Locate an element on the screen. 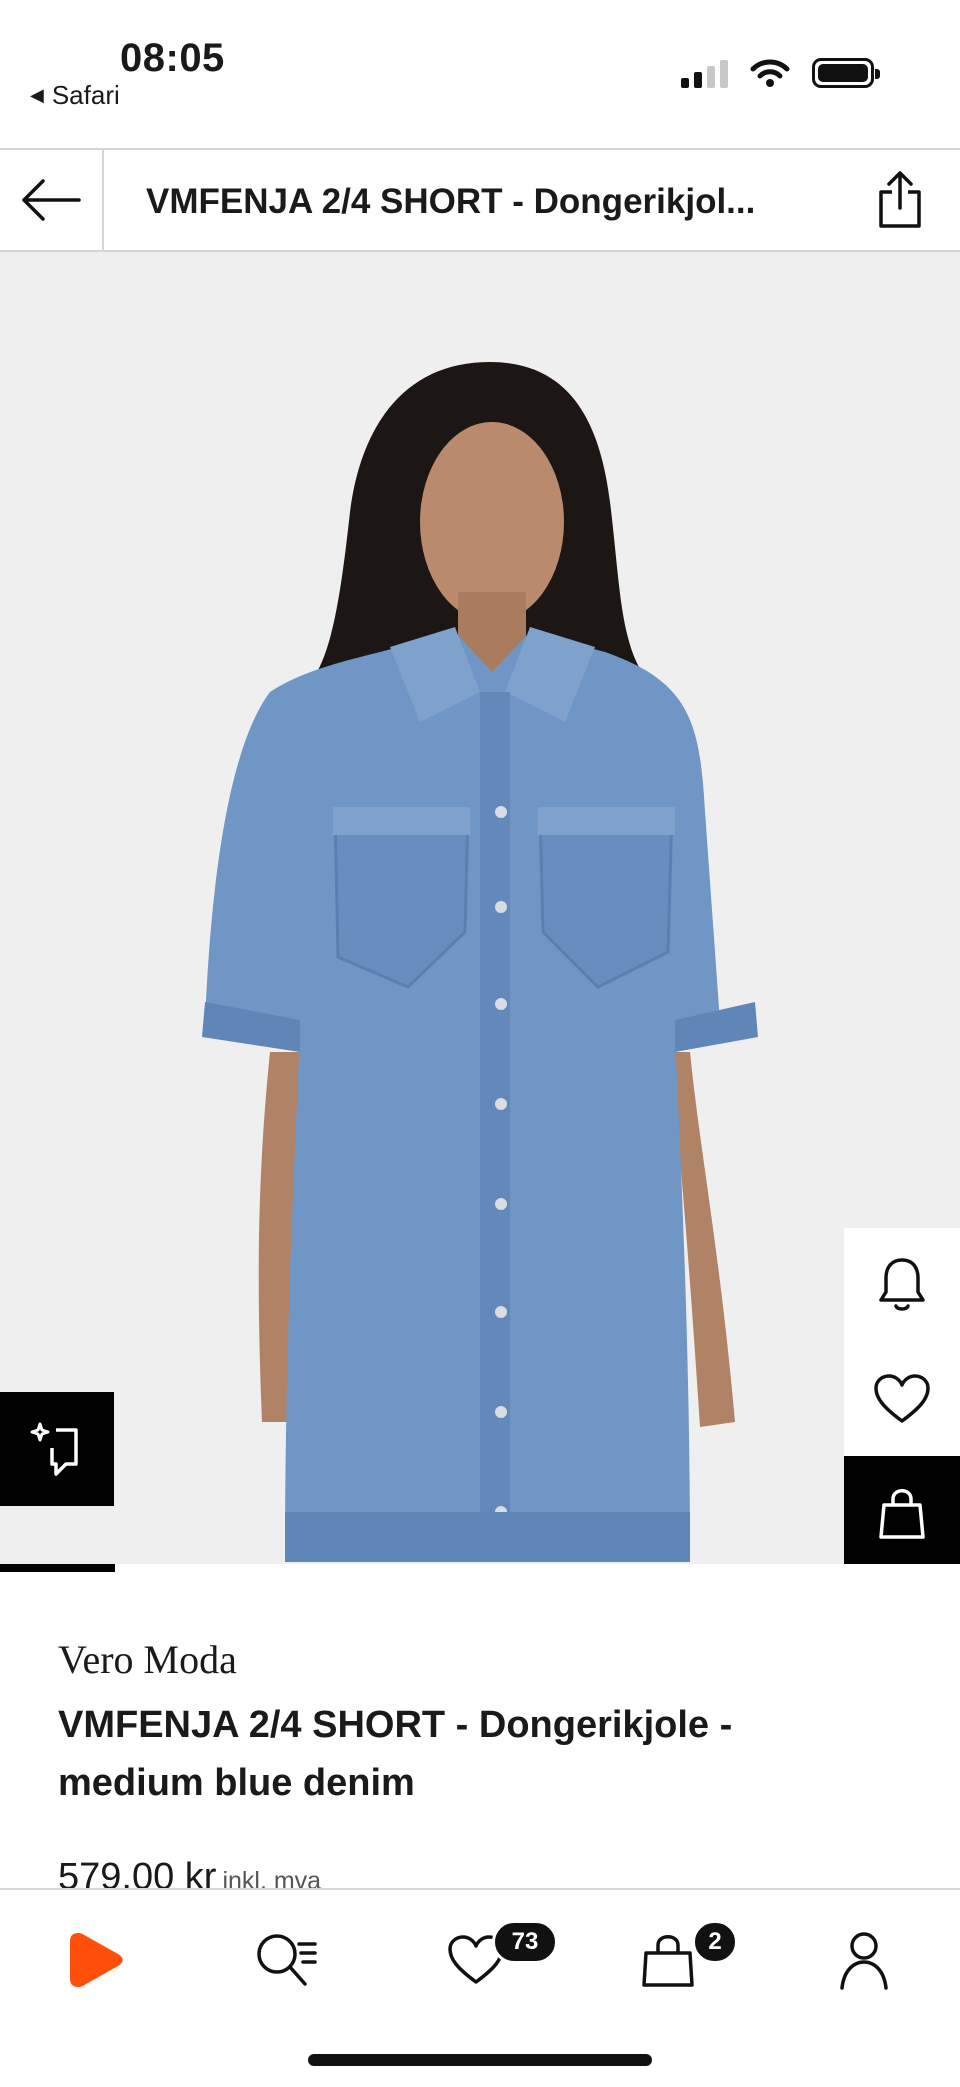 Image resolution: width=960 pixels, height=2087 pixels. bottom-tab-bar: 73 2 is located at coordinates (480, 1987).